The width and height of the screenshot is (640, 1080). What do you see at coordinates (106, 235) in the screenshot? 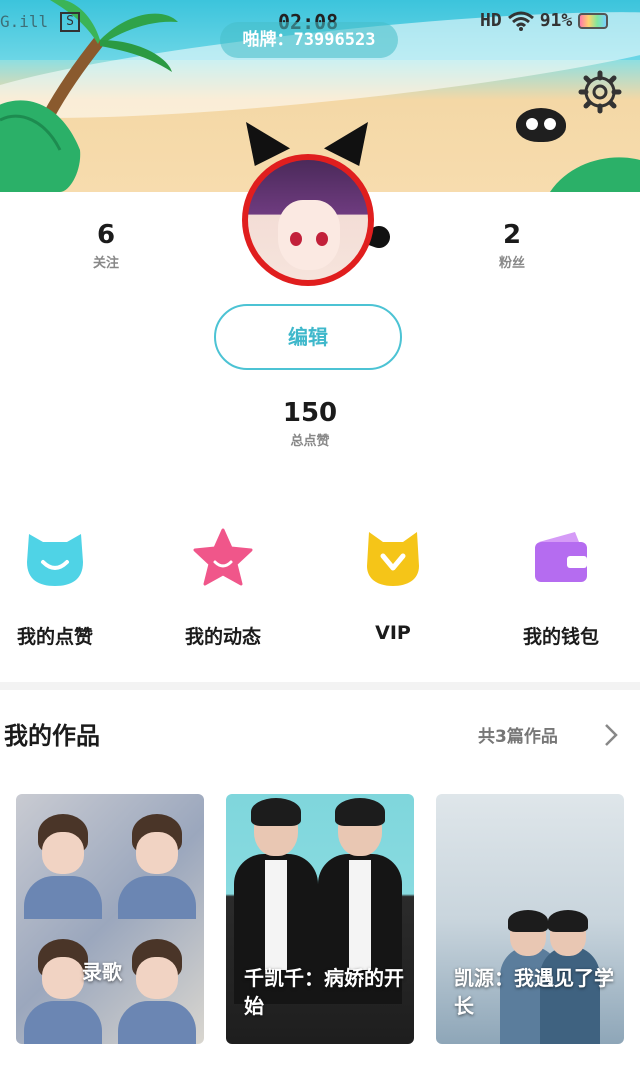
I see `follow-count: 6` at bounding box center [106, 235].